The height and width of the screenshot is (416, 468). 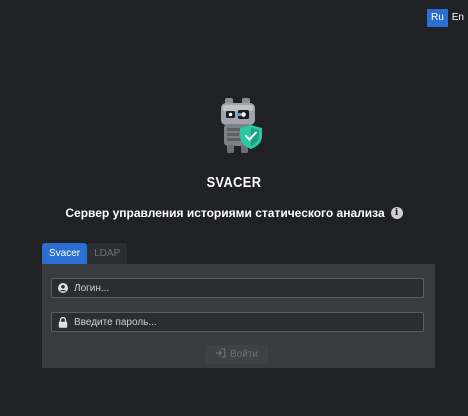 What do you see at coordinates (234, 288) in the screenshot?
I see `login-input` at bounding box center [234, 288].